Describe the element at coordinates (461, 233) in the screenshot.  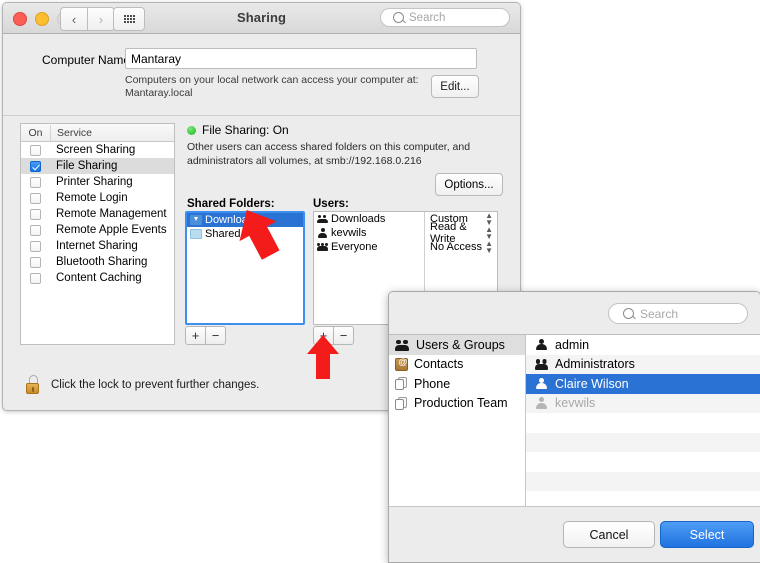
I see `permission-dropdown: Read & Write ▲ ▼` at that location.